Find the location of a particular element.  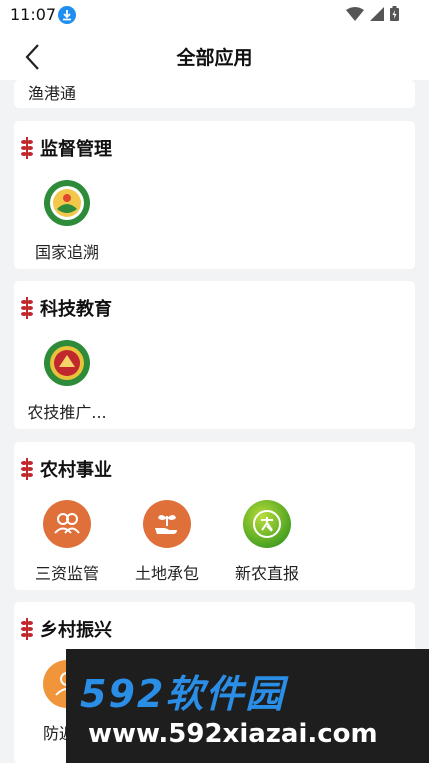

sprout-hand-icon is located at coordinates (167, 524).